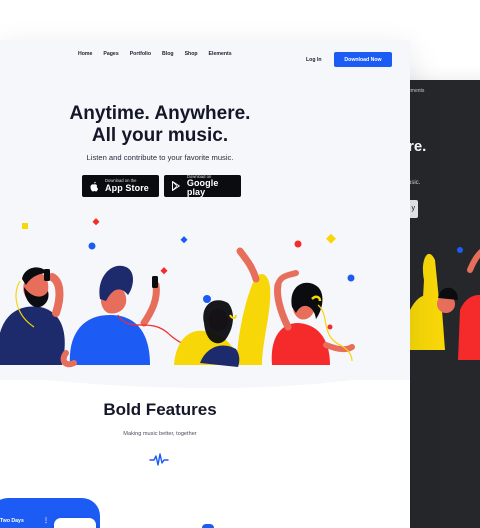 This screenshot has height=528, width=480. I want to click on hero-title-line-2: All your music., so click(160, 135).